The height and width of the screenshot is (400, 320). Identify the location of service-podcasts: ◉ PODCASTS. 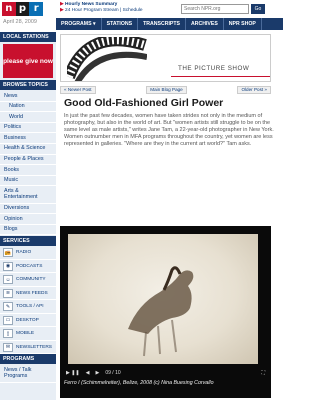
(28, 267).